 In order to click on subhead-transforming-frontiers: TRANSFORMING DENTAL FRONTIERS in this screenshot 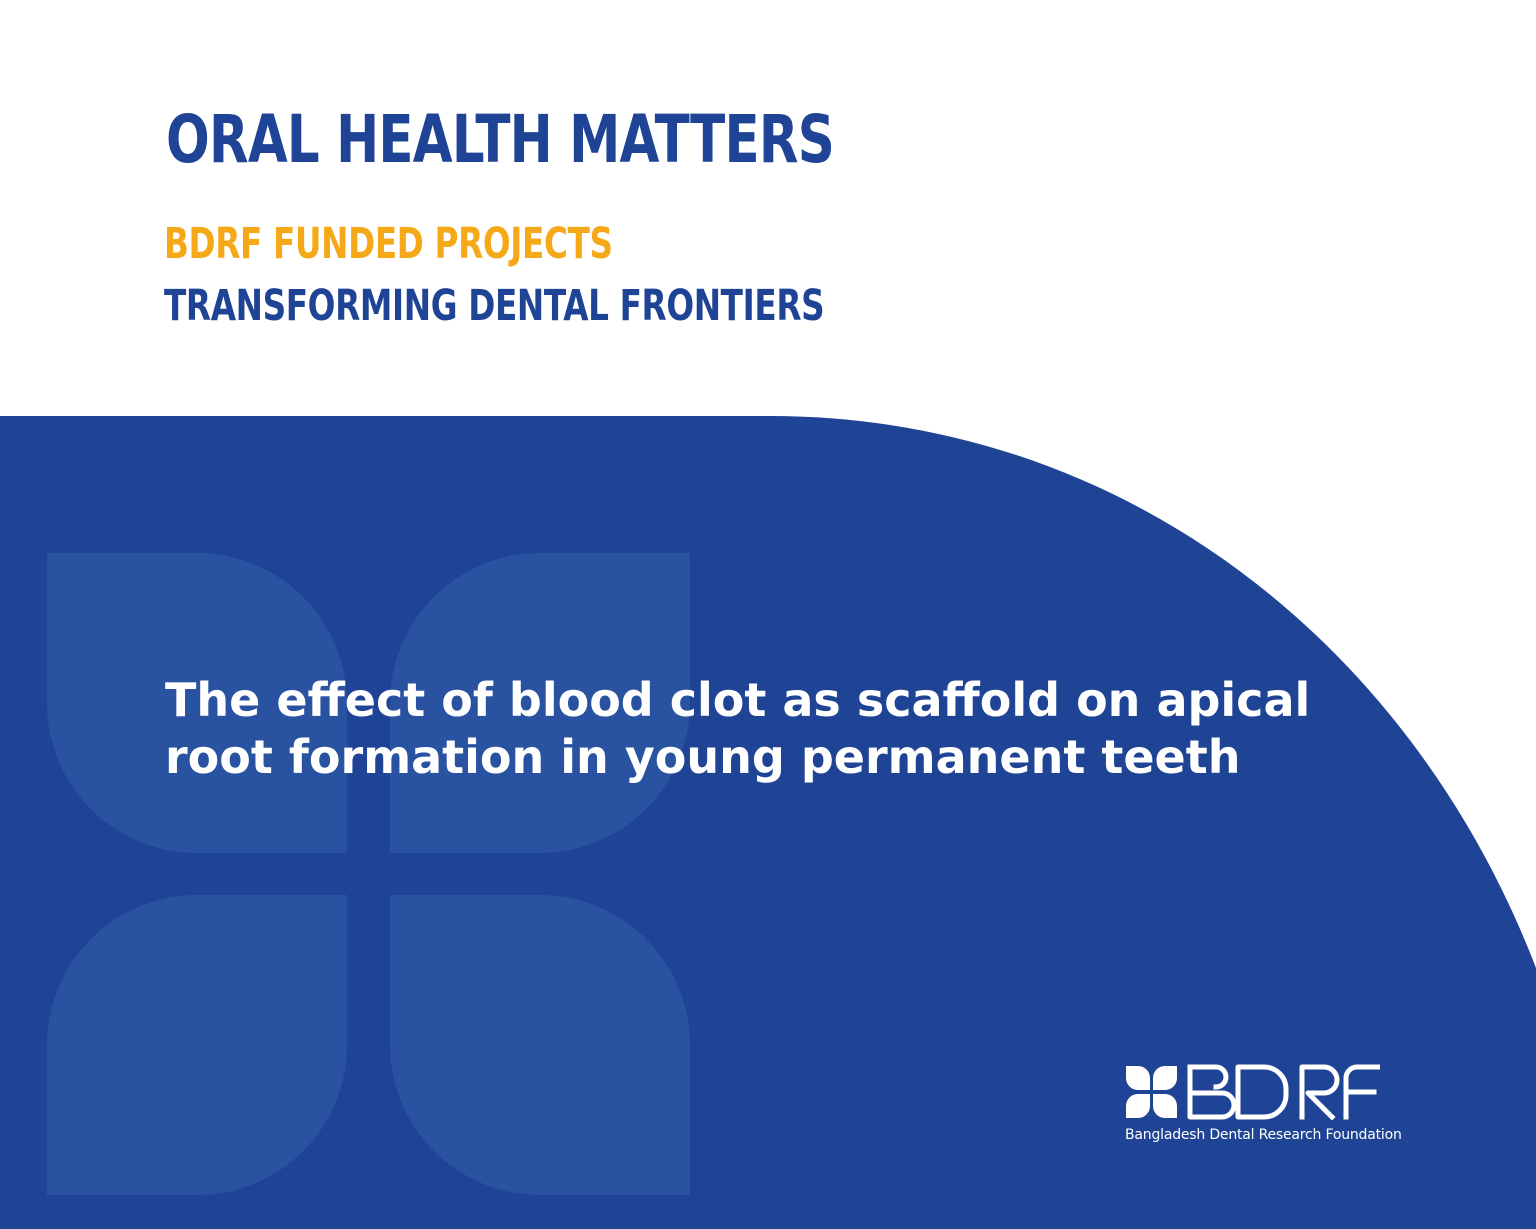, I will do `click(494, 306)`.